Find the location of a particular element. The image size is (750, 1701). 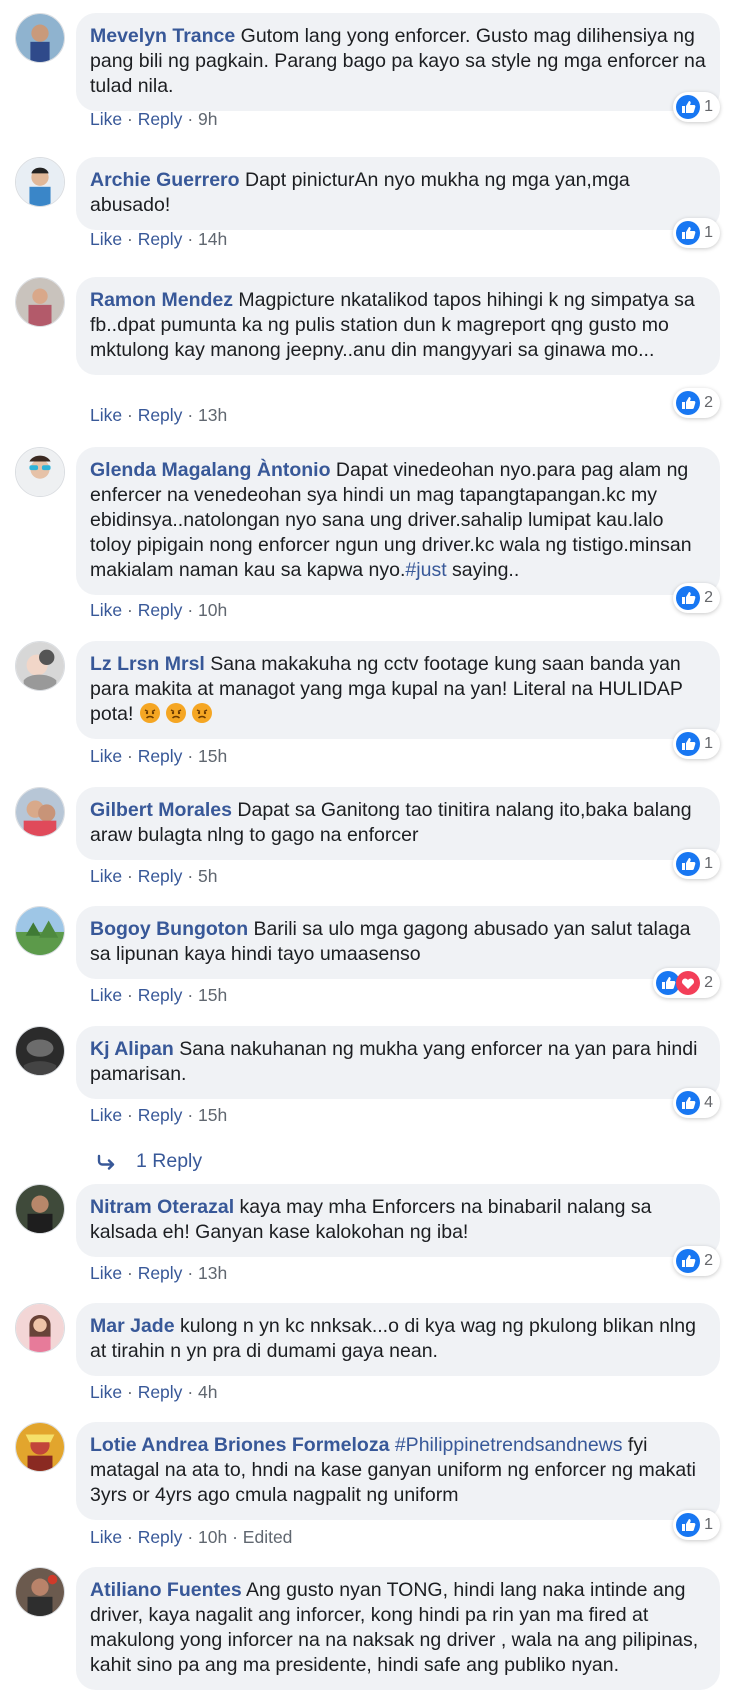

comment-author: Mevelyn Trance is located at coordinates (162, 36).